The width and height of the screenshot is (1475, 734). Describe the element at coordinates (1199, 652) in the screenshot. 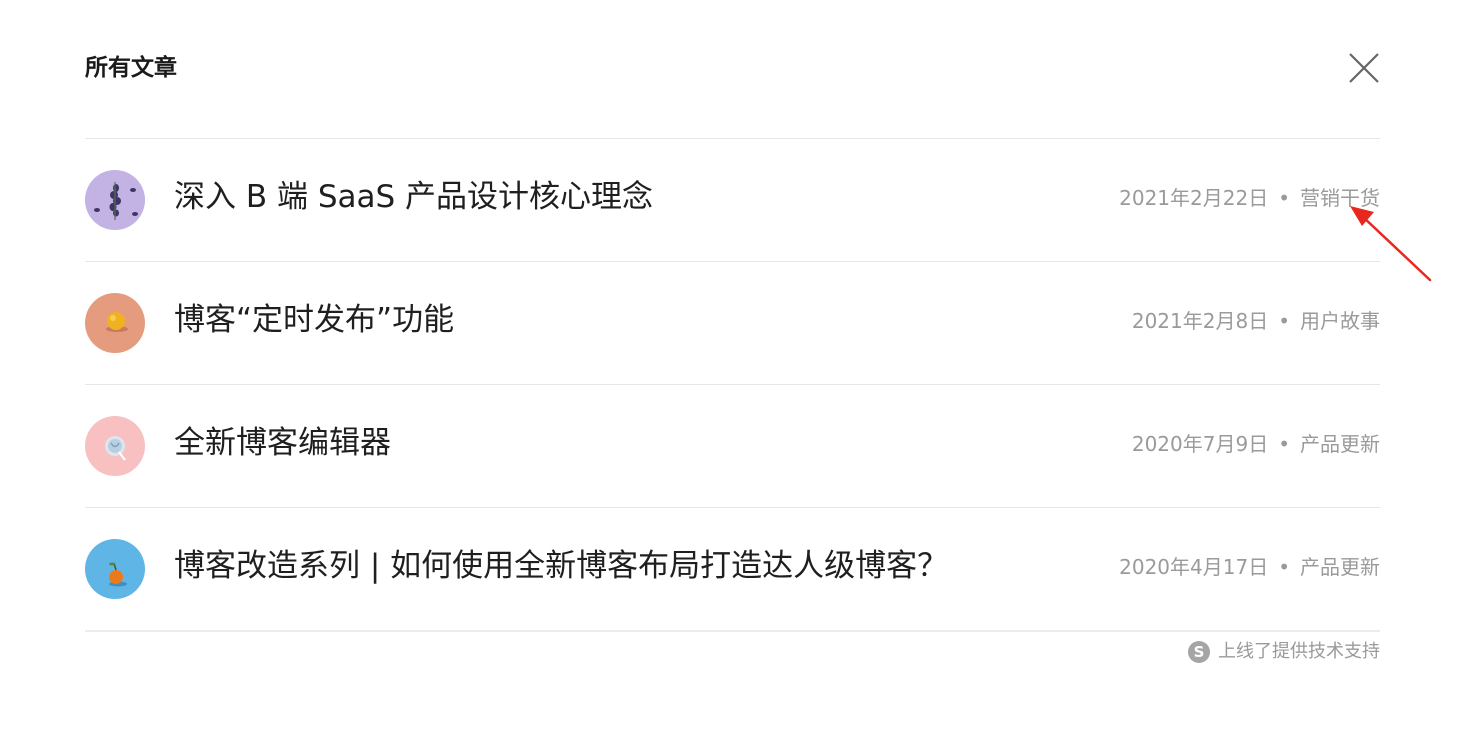

I see `strikingly-logo-icon: S` at that location.